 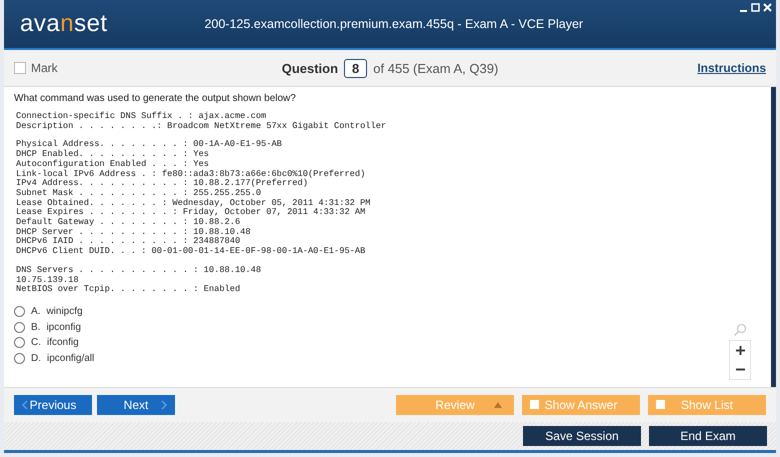 I want to click on code-line: Subnet Mask . . . . . . . . . . : 255.255.255.0, so click(x=139, y=193).